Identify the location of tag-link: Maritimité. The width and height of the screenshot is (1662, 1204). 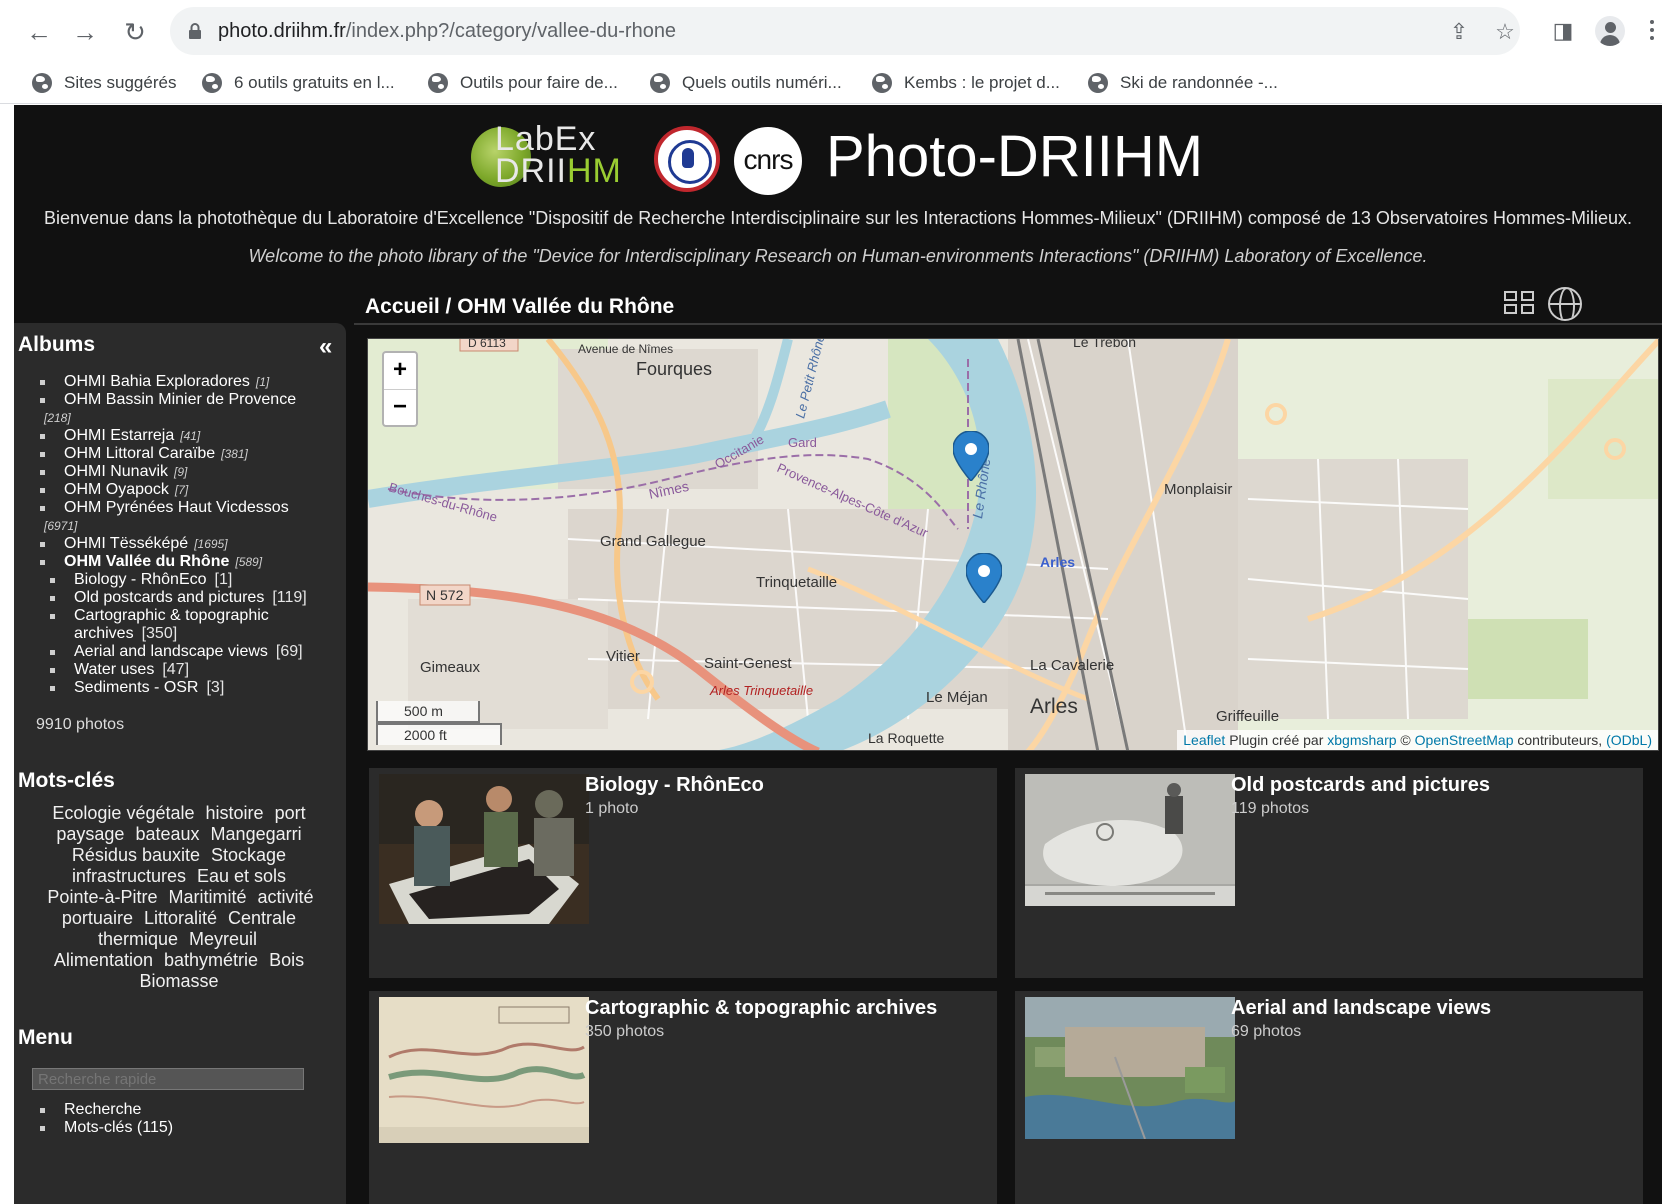
(208, 897).